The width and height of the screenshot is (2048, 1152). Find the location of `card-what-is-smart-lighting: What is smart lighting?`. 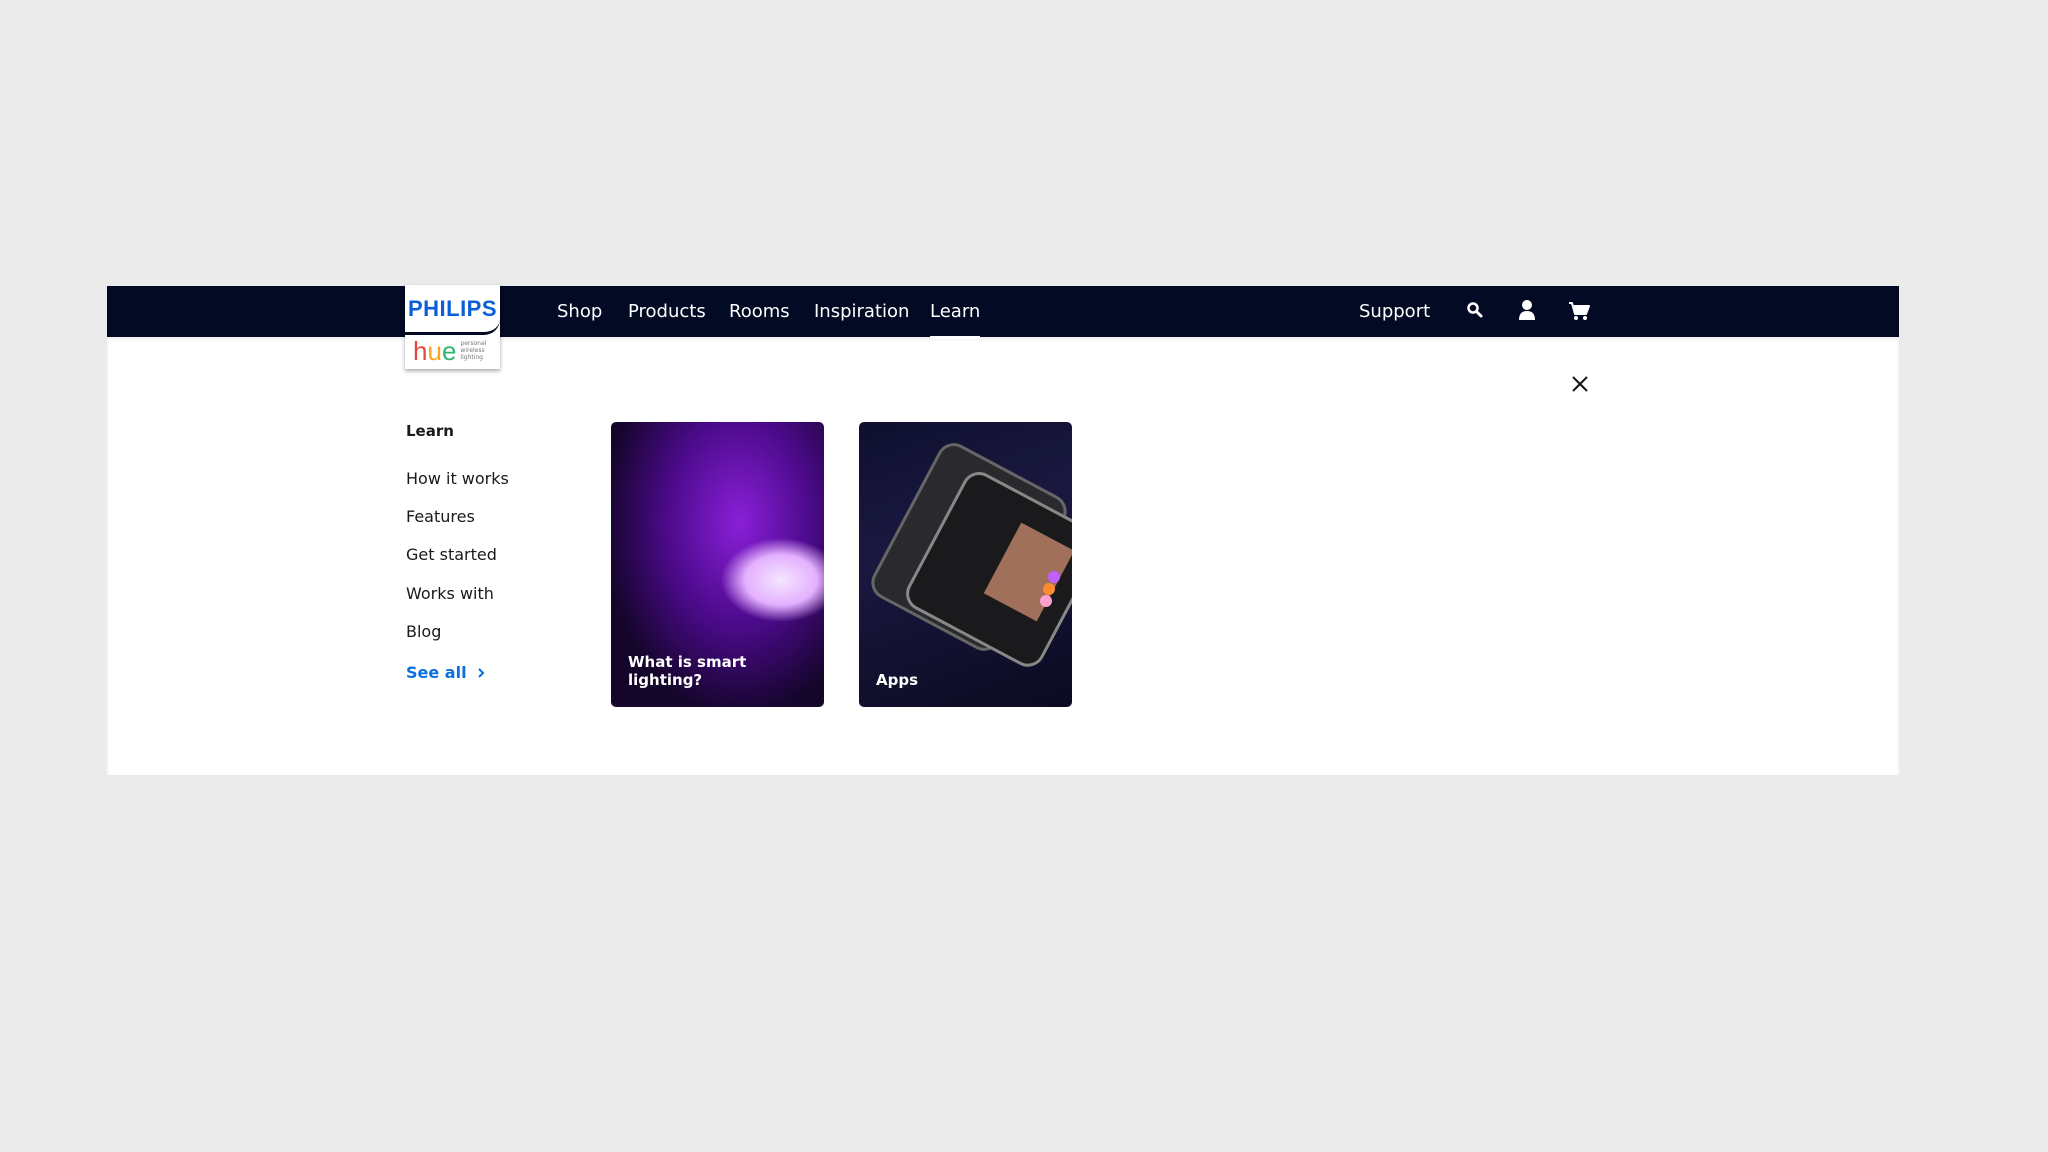

card-what-is-smart-lighting: What is smart lighting? is located at coordinates (717, 564).